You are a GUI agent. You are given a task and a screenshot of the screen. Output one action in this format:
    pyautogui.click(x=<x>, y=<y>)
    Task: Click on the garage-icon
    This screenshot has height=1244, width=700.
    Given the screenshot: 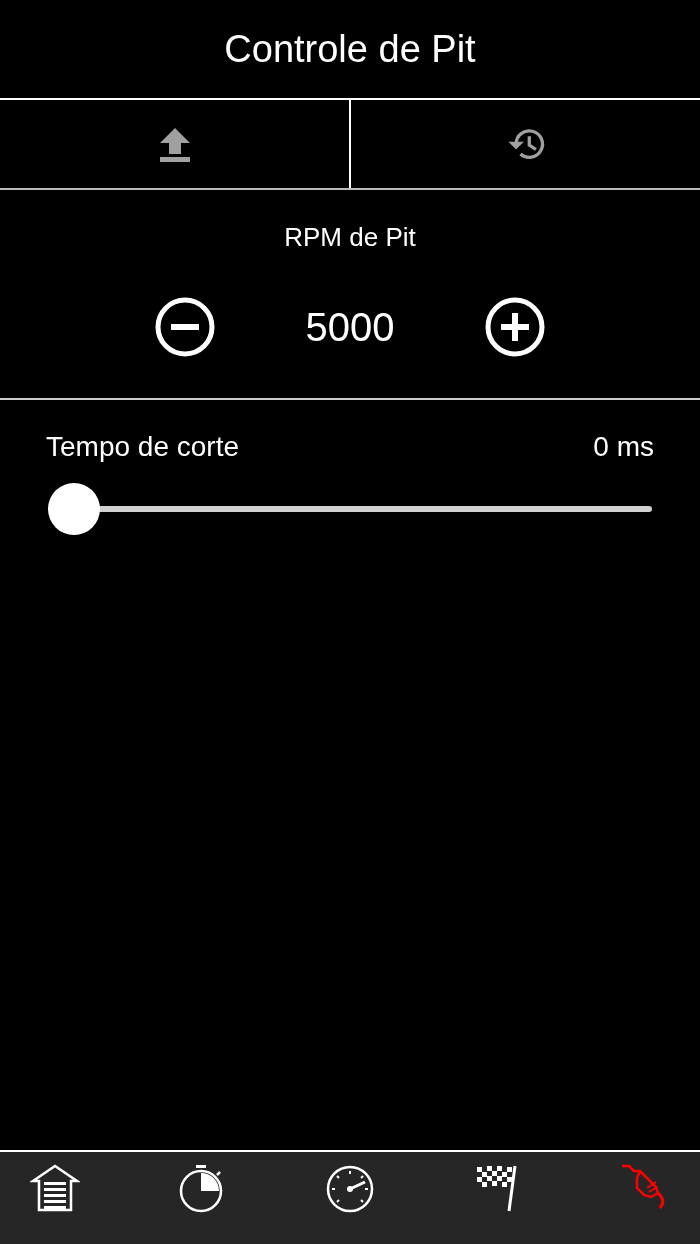 What is the action you would take?
    pyautogui.click(x=55, y=1188)
    